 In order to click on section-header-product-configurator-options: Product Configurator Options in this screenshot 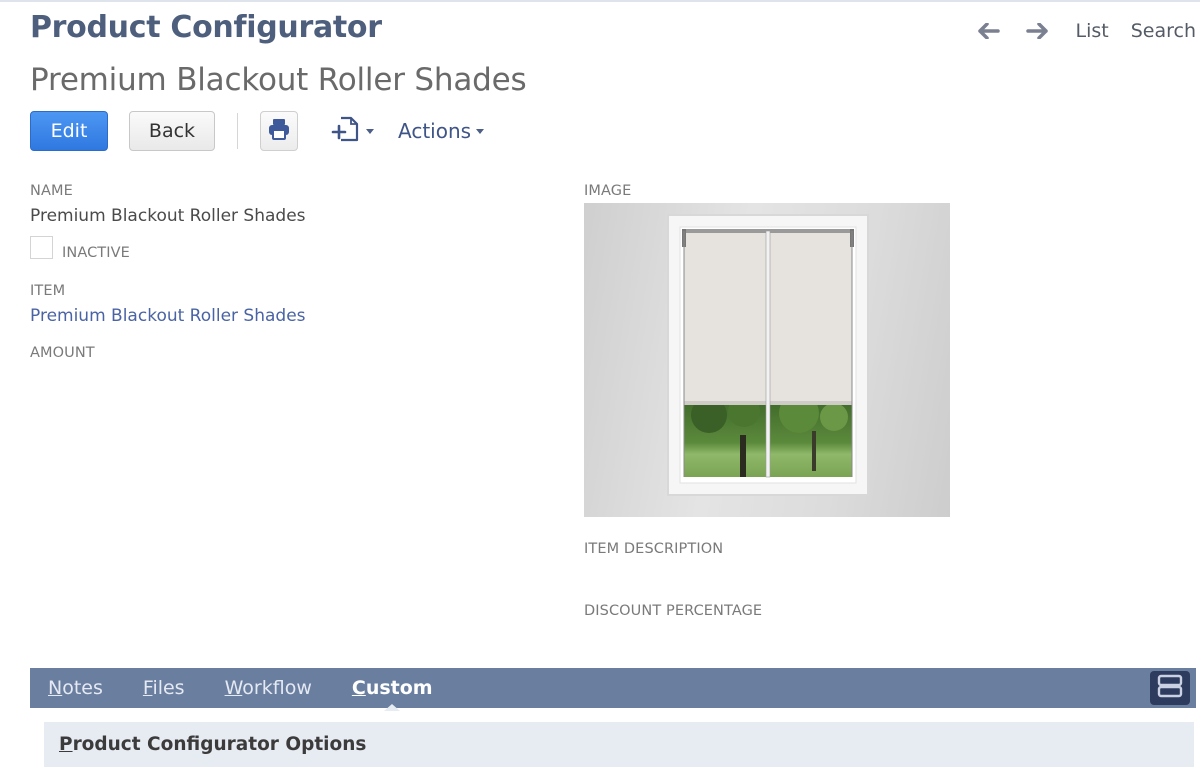, I will do `click(619, 744)`.